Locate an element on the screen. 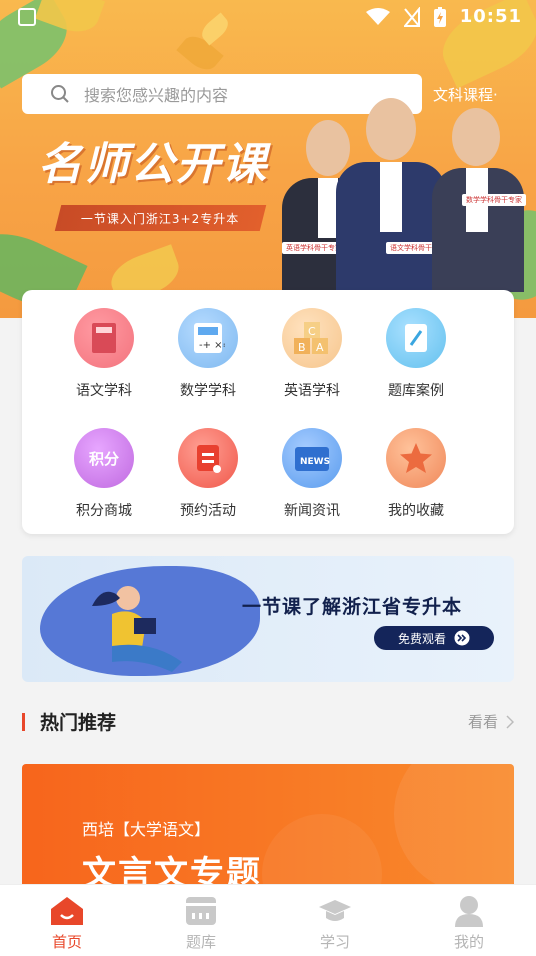 The image size is (536, 956). points-icon: 积分 is located at coordinates (104, 458).